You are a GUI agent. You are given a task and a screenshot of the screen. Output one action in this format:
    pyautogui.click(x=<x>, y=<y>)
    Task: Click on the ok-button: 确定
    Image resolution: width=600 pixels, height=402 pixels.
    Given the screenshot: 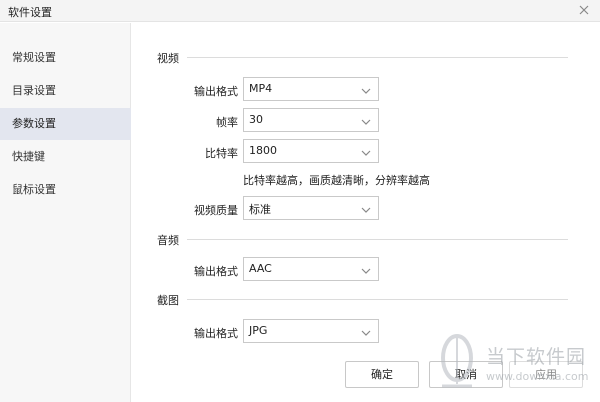 What is the action you would take?
    pyautogui.click(x=382, y=374)
    